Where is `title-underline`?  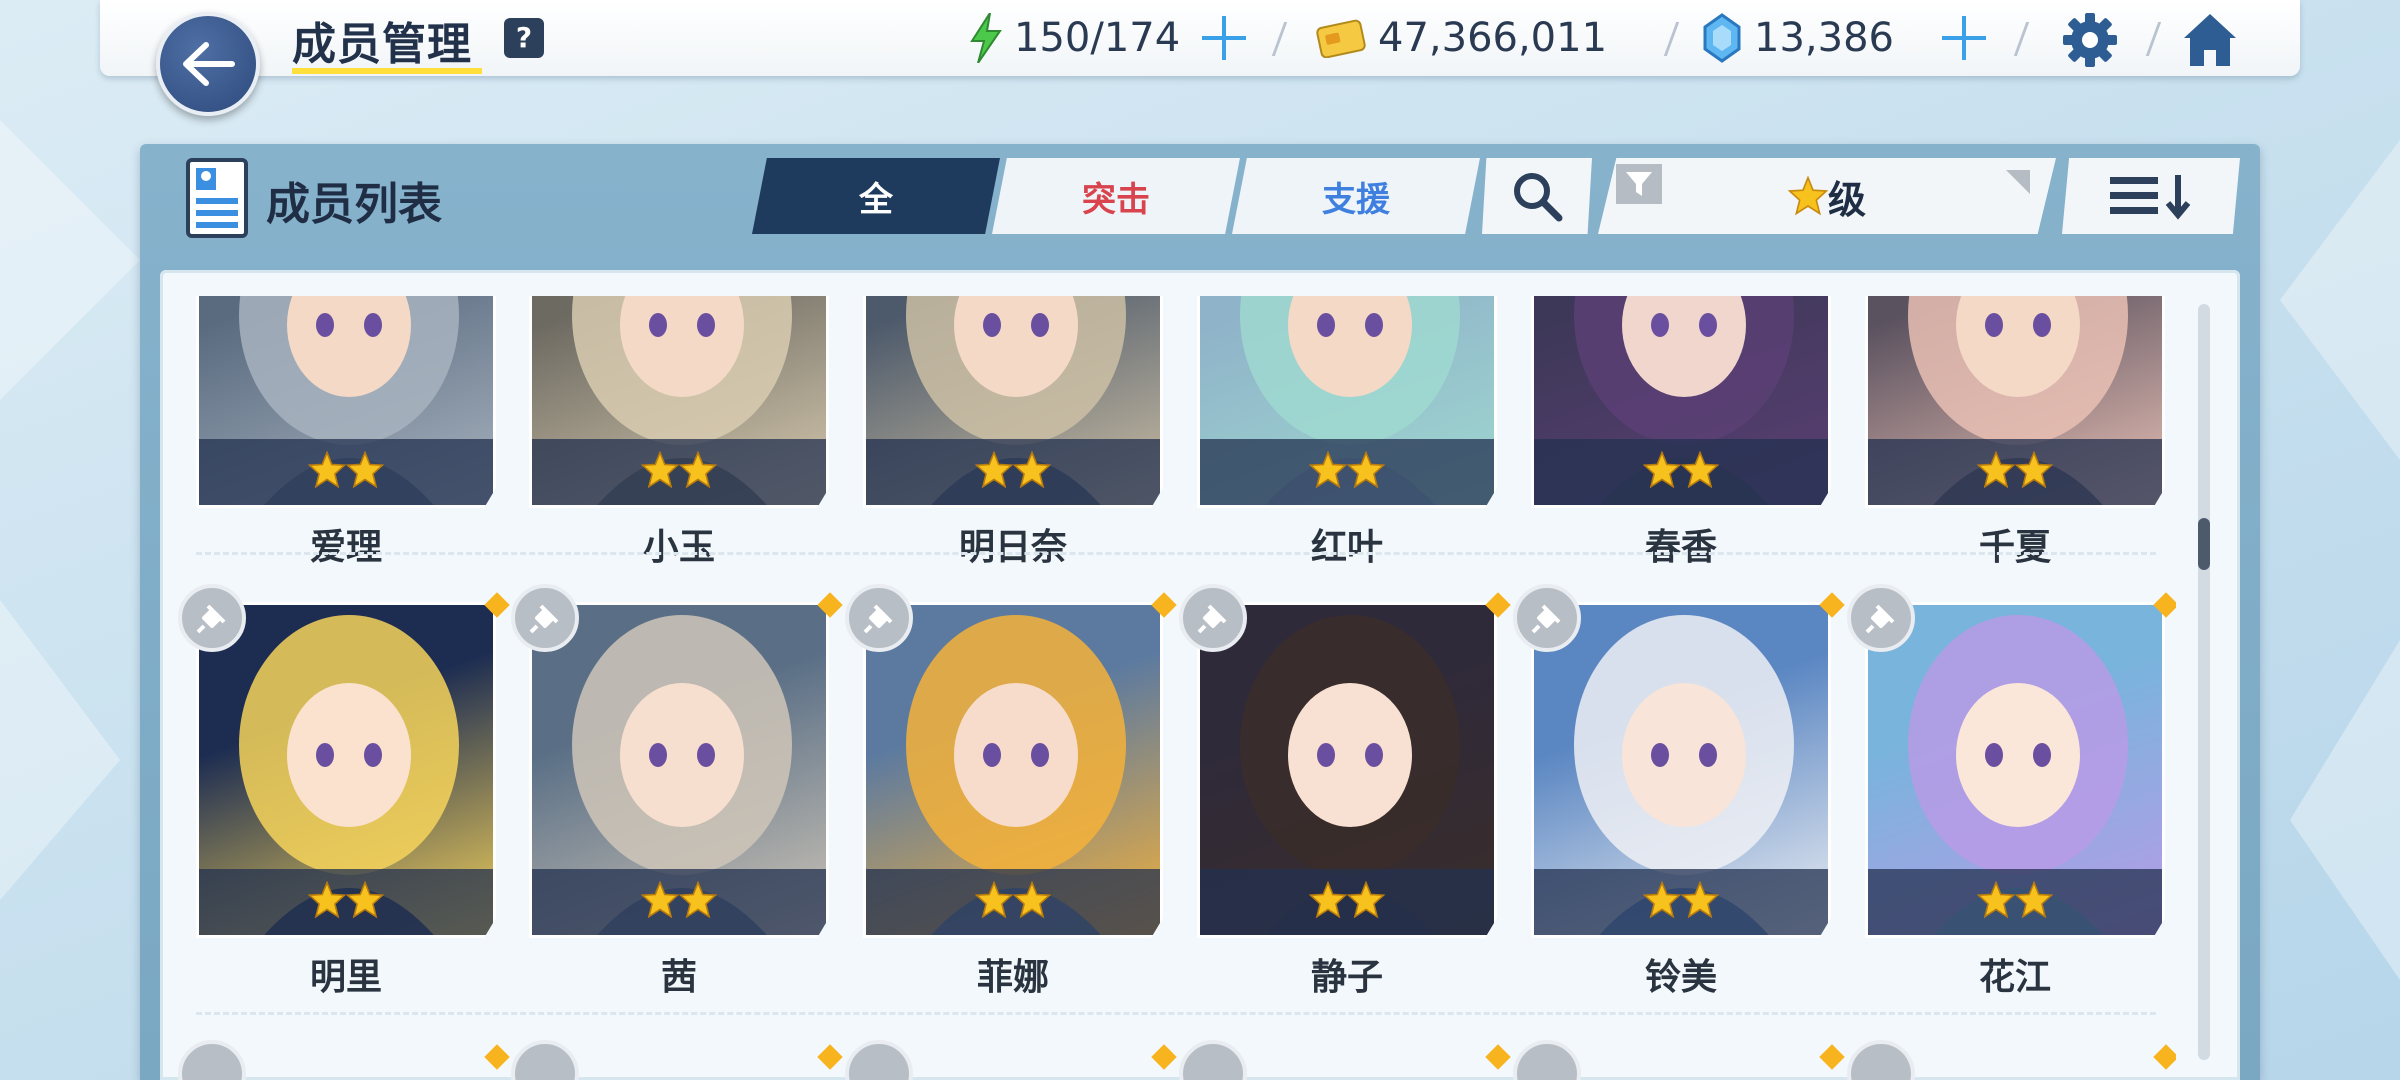 title-underline is located at coordinates (387, 71).